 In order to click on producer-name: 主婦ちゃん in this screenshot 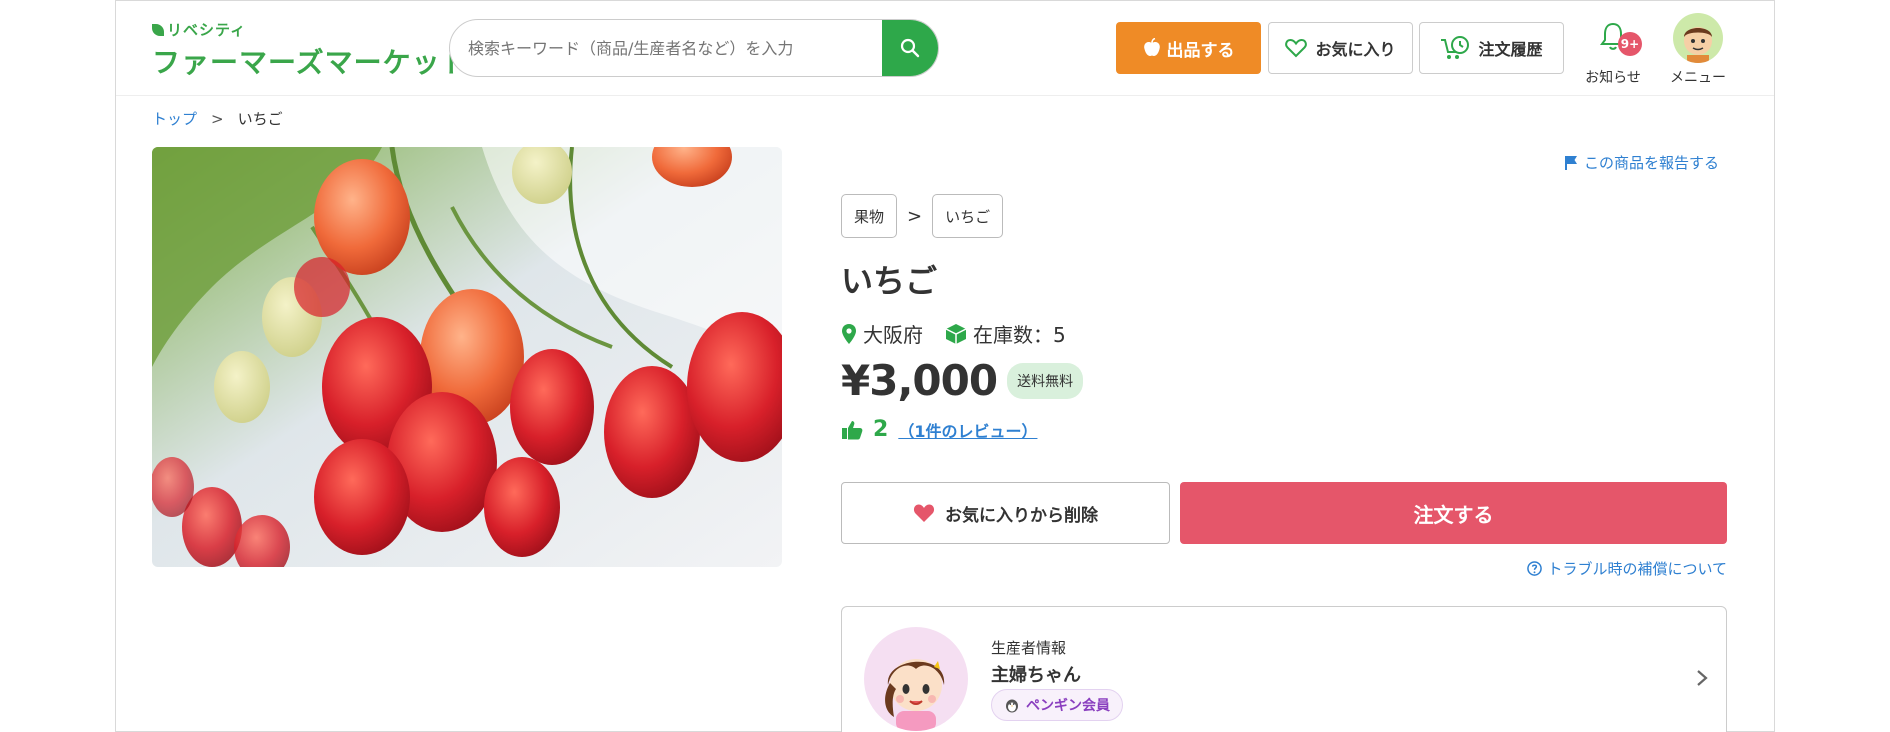, I will do `click(1036, 675)`.